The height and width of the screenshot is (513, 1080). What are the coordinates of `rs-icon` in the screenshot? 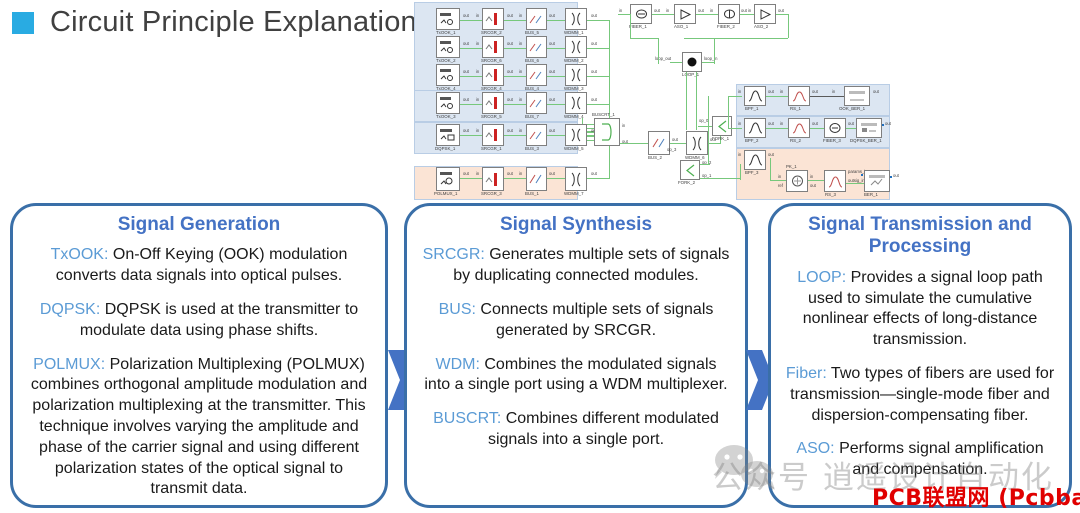 It's located at (799, 128).